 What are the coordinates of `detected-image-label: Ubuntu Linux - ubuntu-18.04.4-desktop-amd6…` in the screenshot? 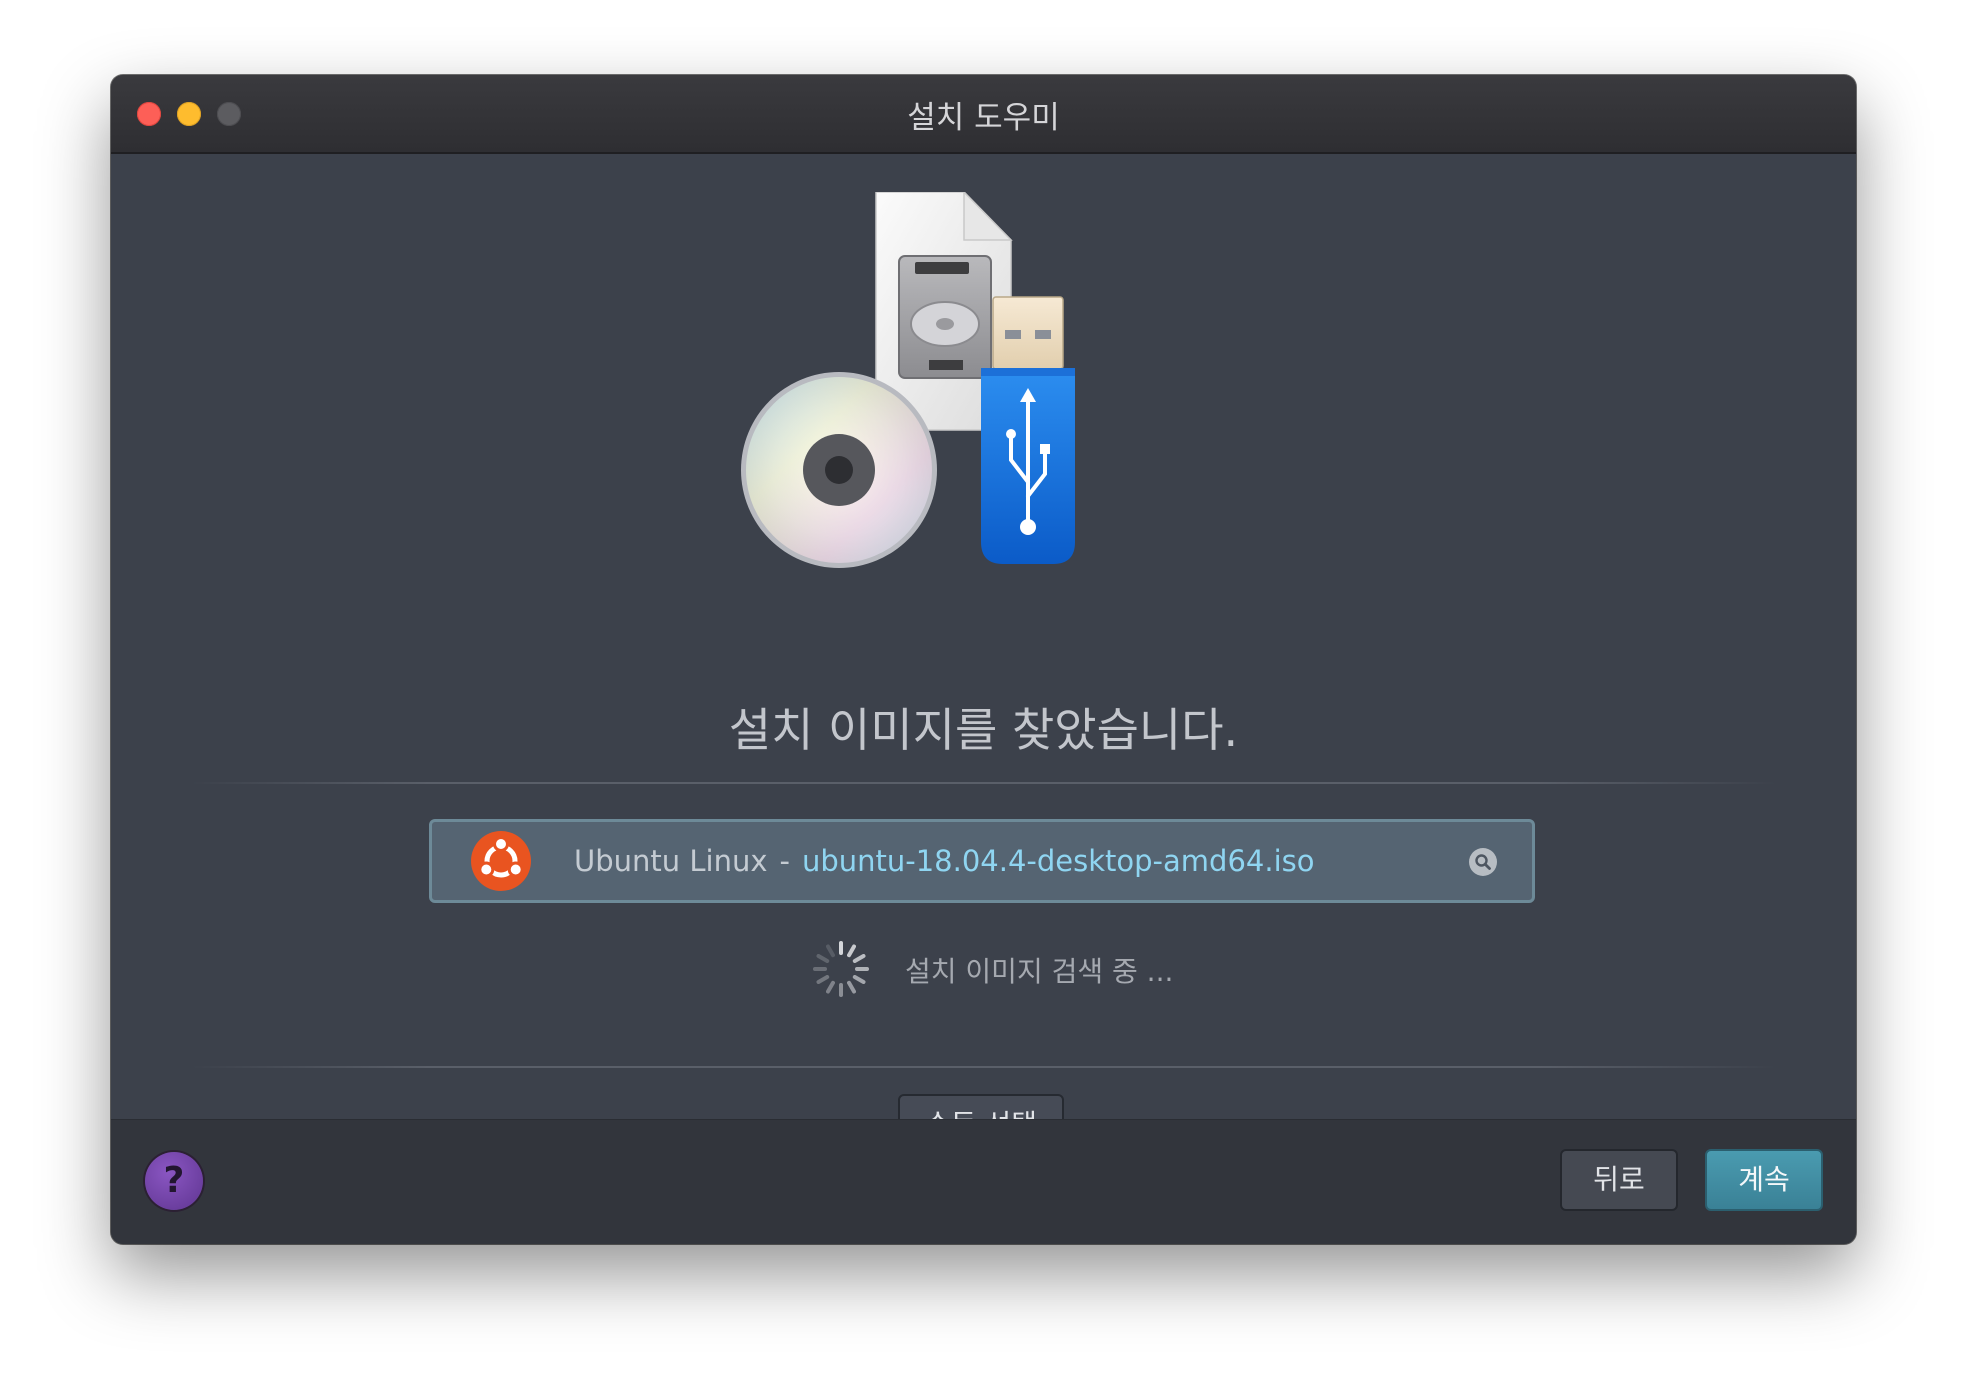 It's located at (944, 861).